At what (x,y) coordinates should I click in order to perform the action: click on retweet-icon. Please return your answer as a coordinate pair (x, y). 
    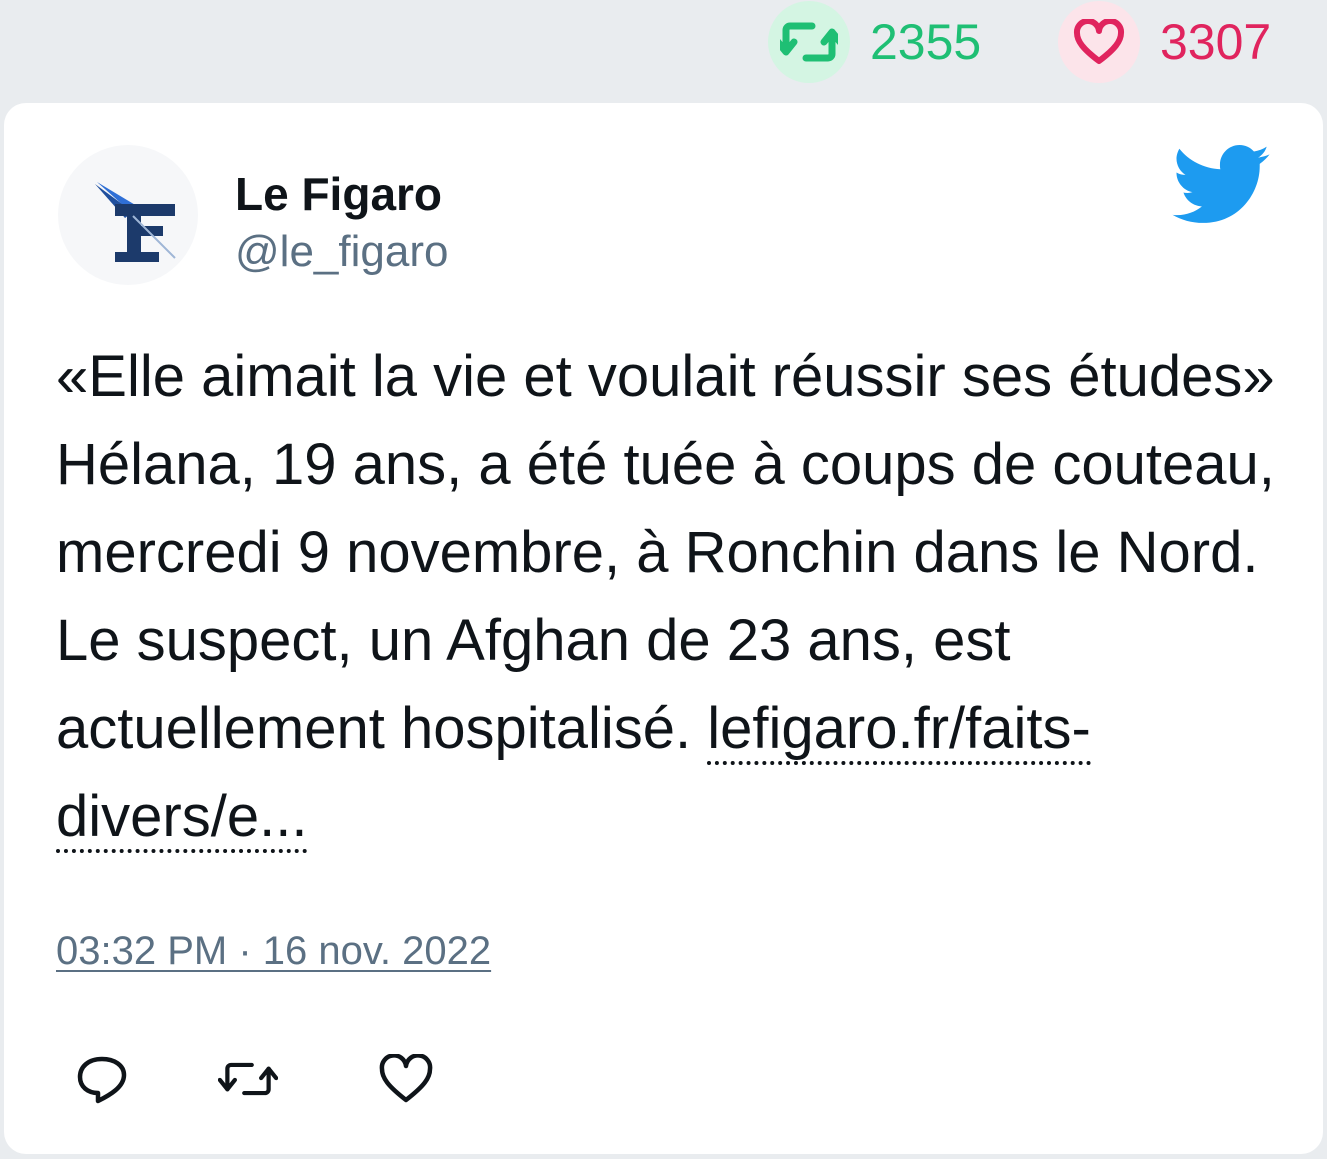
    Looking at the image, I should click on (248, 1079).